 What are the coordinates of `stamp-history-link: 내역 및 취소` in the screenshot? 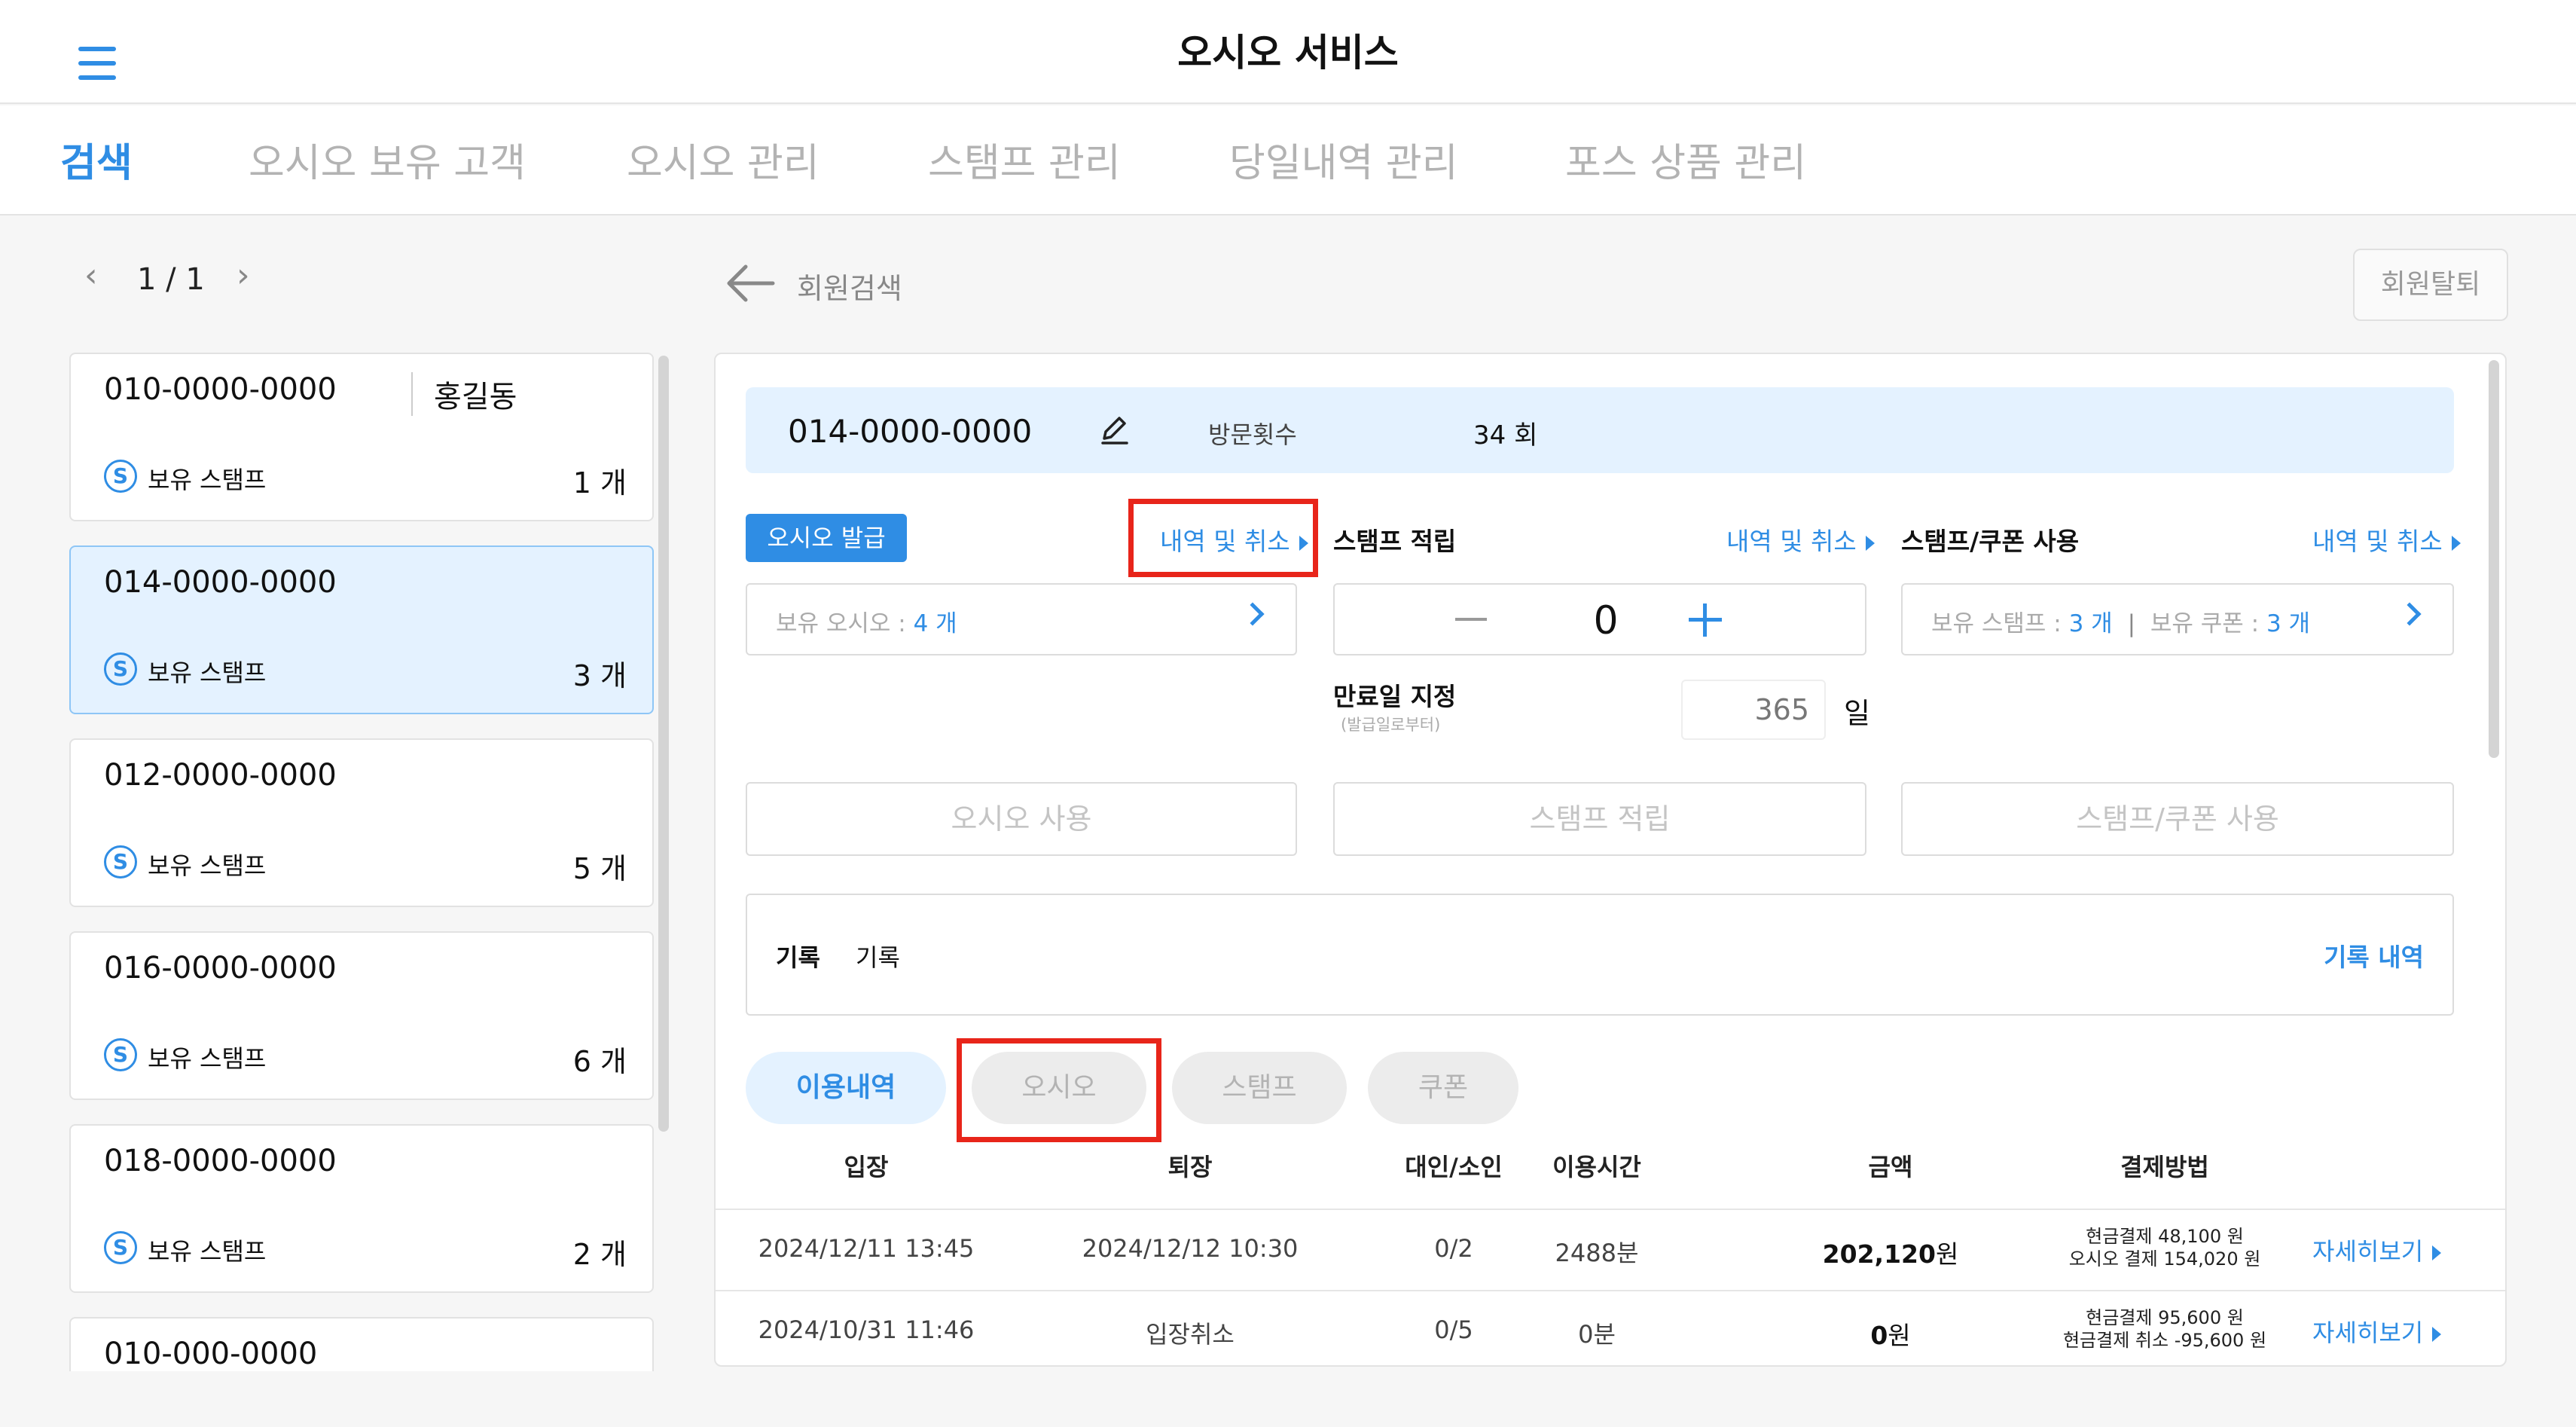 It's located at (1801, 539).